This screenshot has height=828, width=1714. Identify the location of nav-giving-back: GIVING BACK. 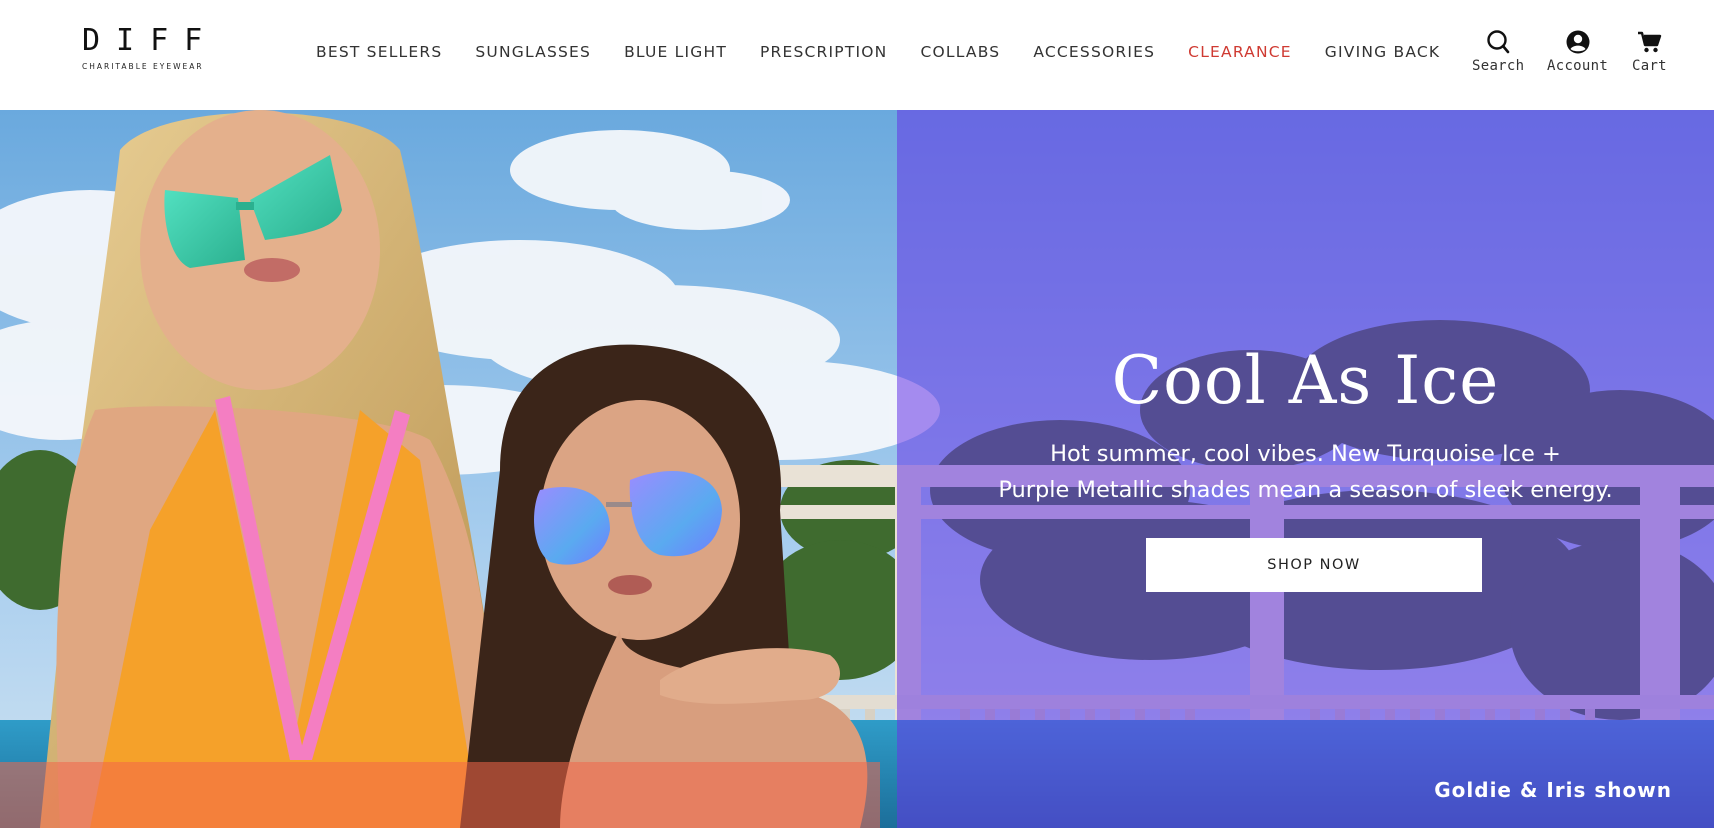
(1382, 52).